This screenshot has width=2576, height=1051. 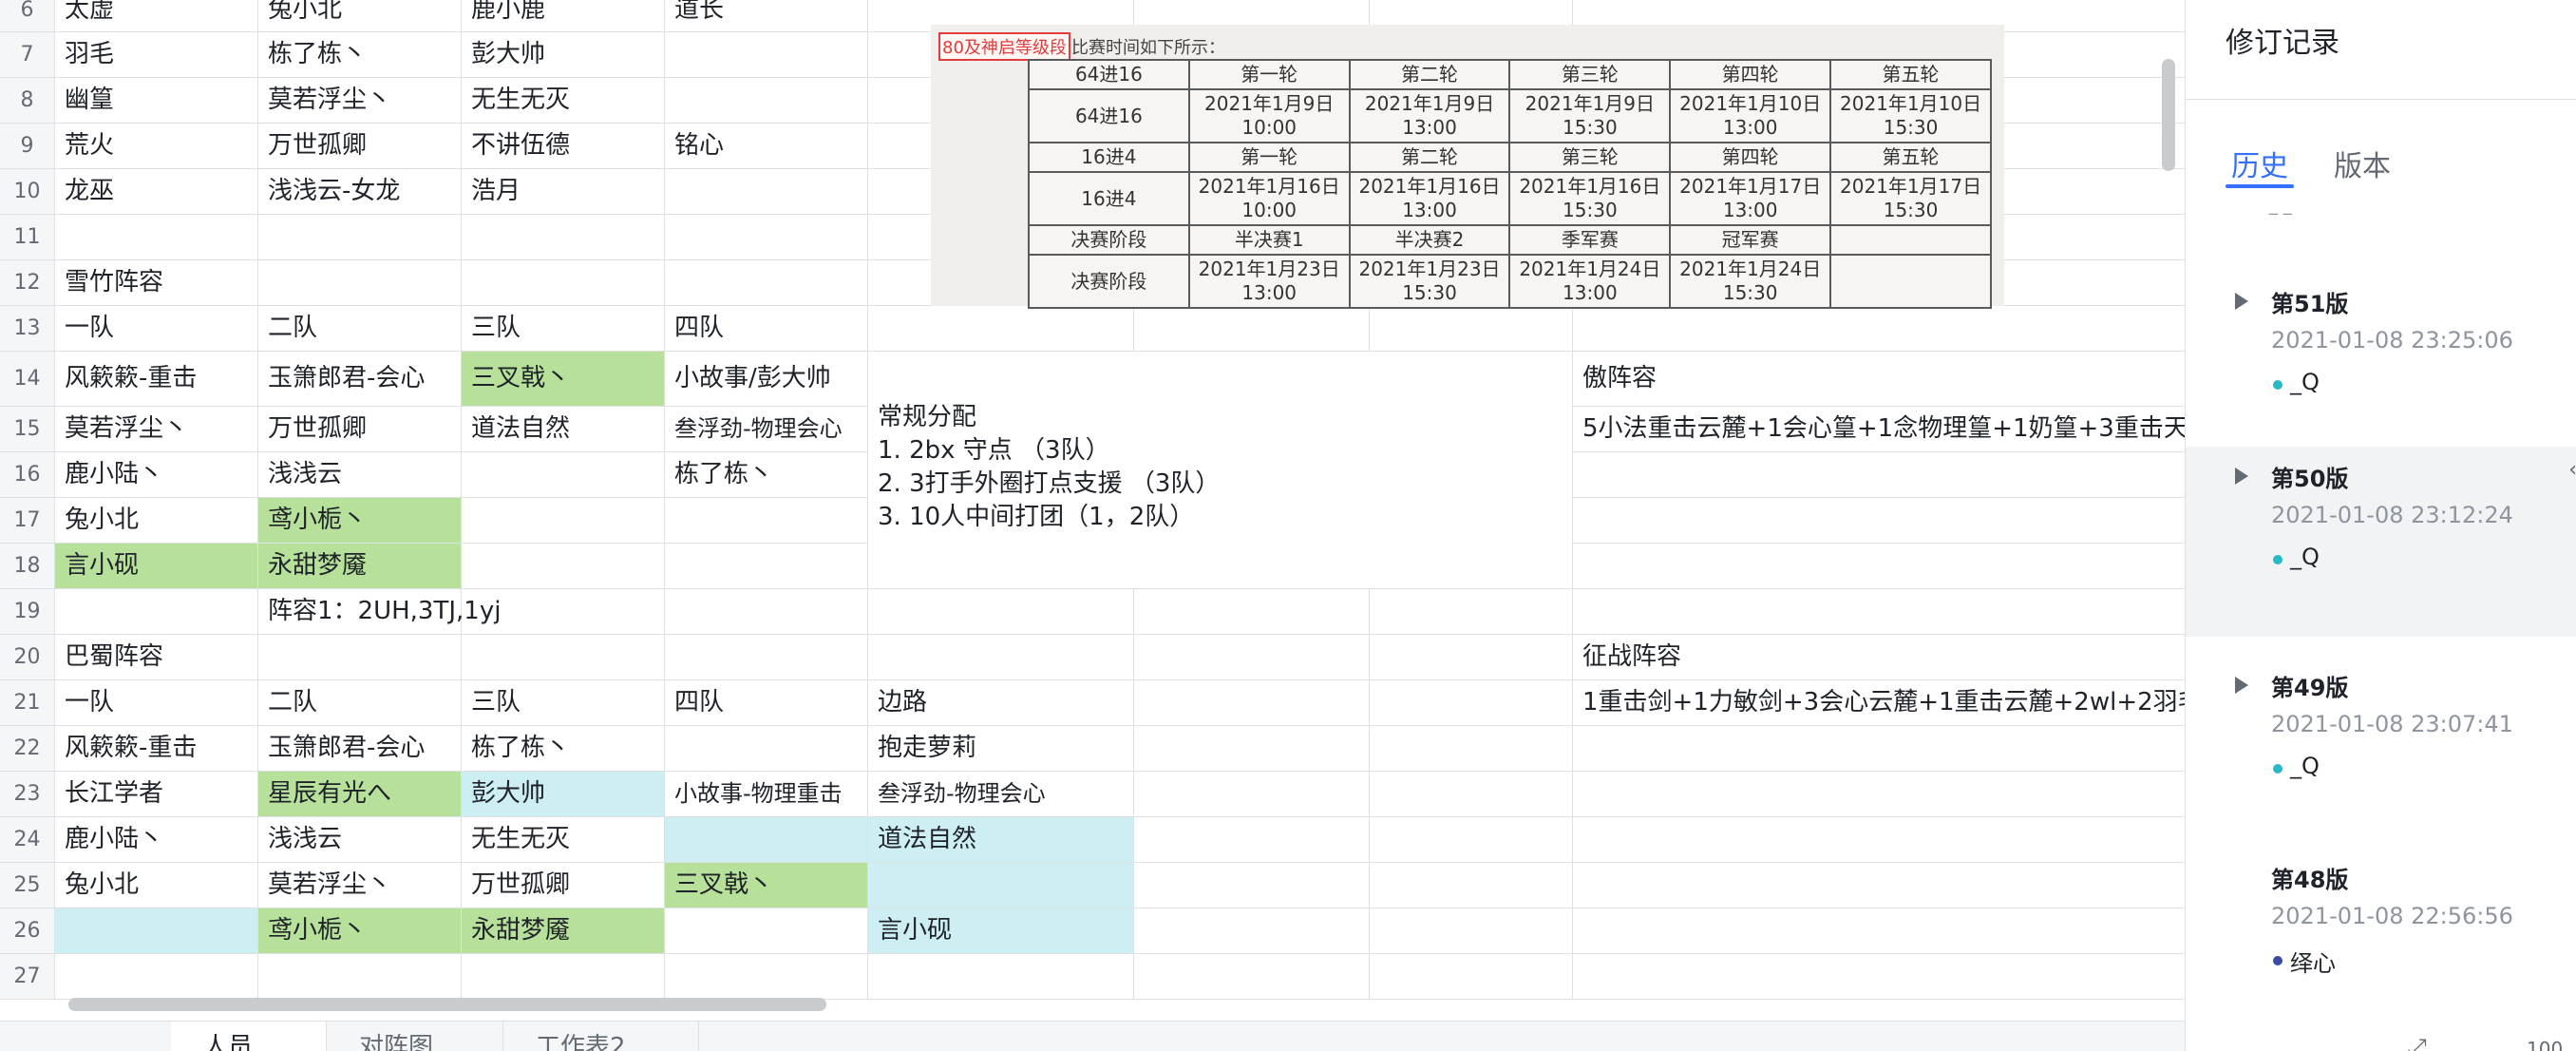 What do you see at coordinates (360, 794) in the screenshot?
I see `cell: 星辰有光へ` at bounding box center [360, 794].